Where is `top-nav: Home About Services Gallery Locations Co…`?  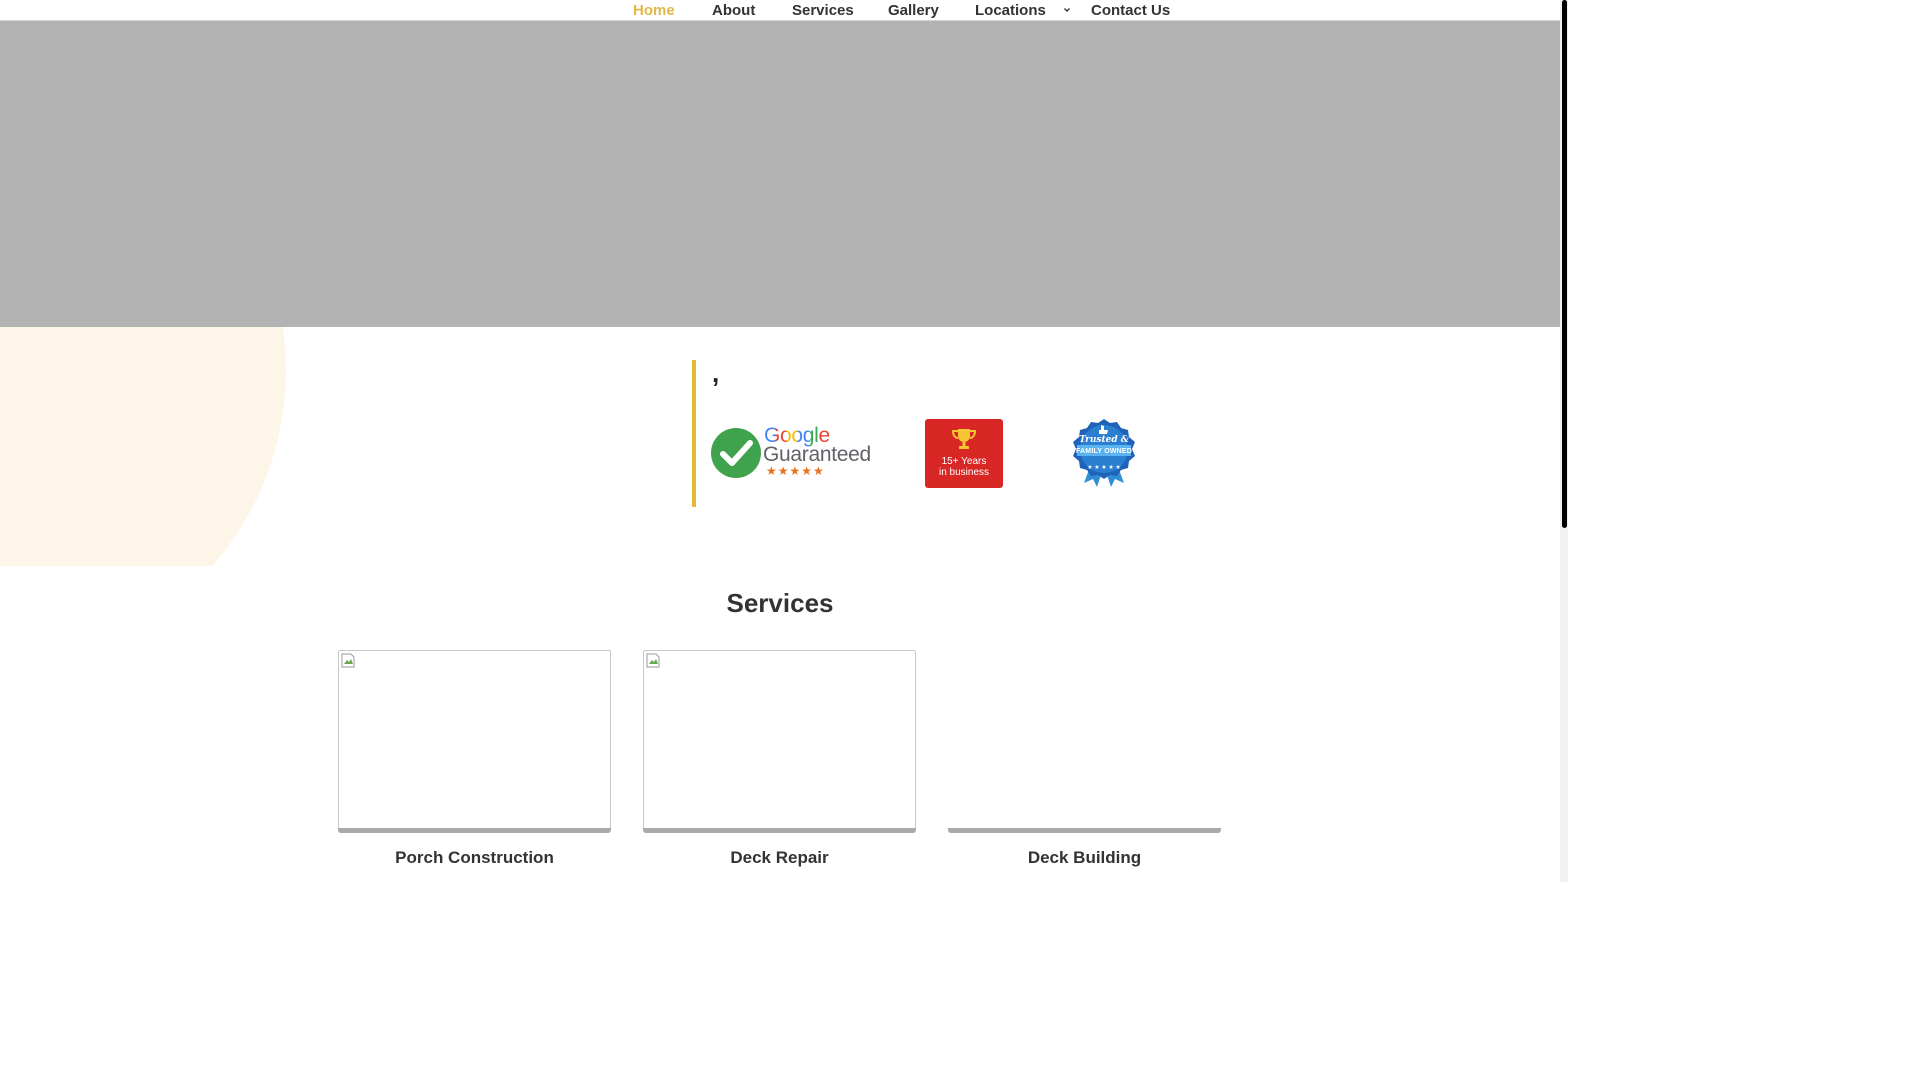
top-nav: Home About Services Gallery Locations Co… is located at coordinates (780, 10).